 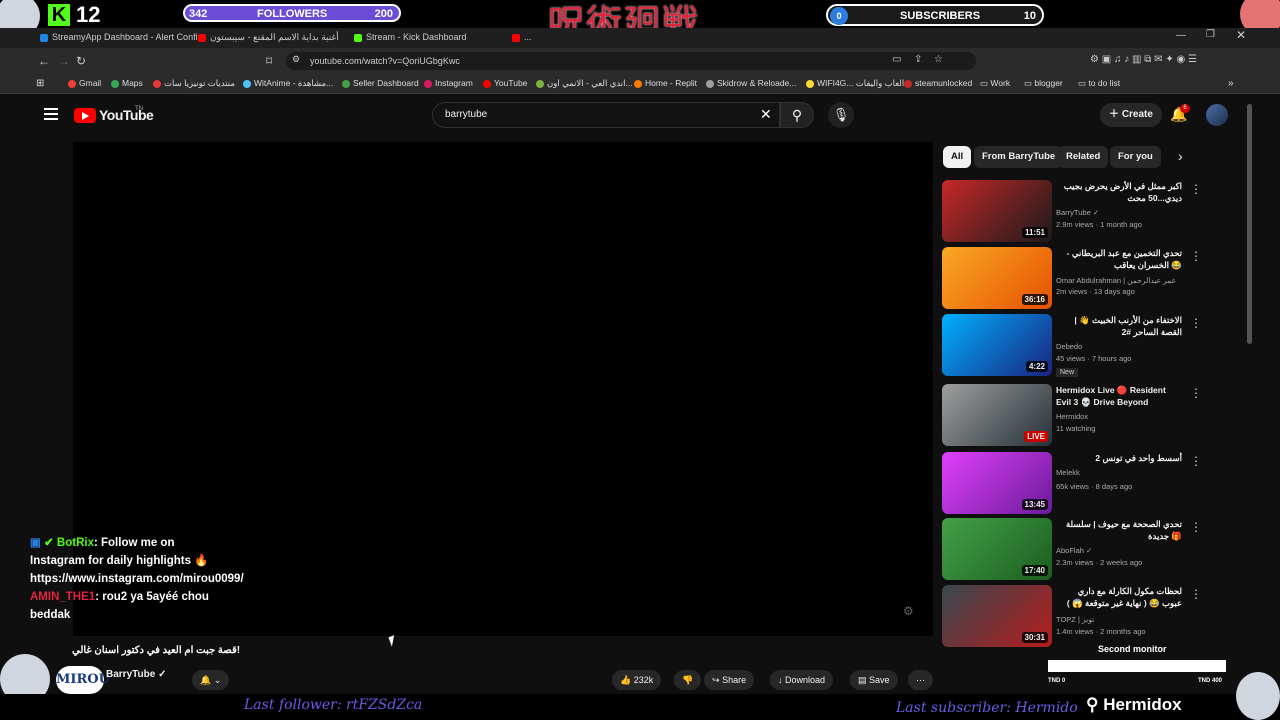 I want to click on address-bar: youtube.com/watch?v=QoriUGbgKwc, so click(x=631, y=61).